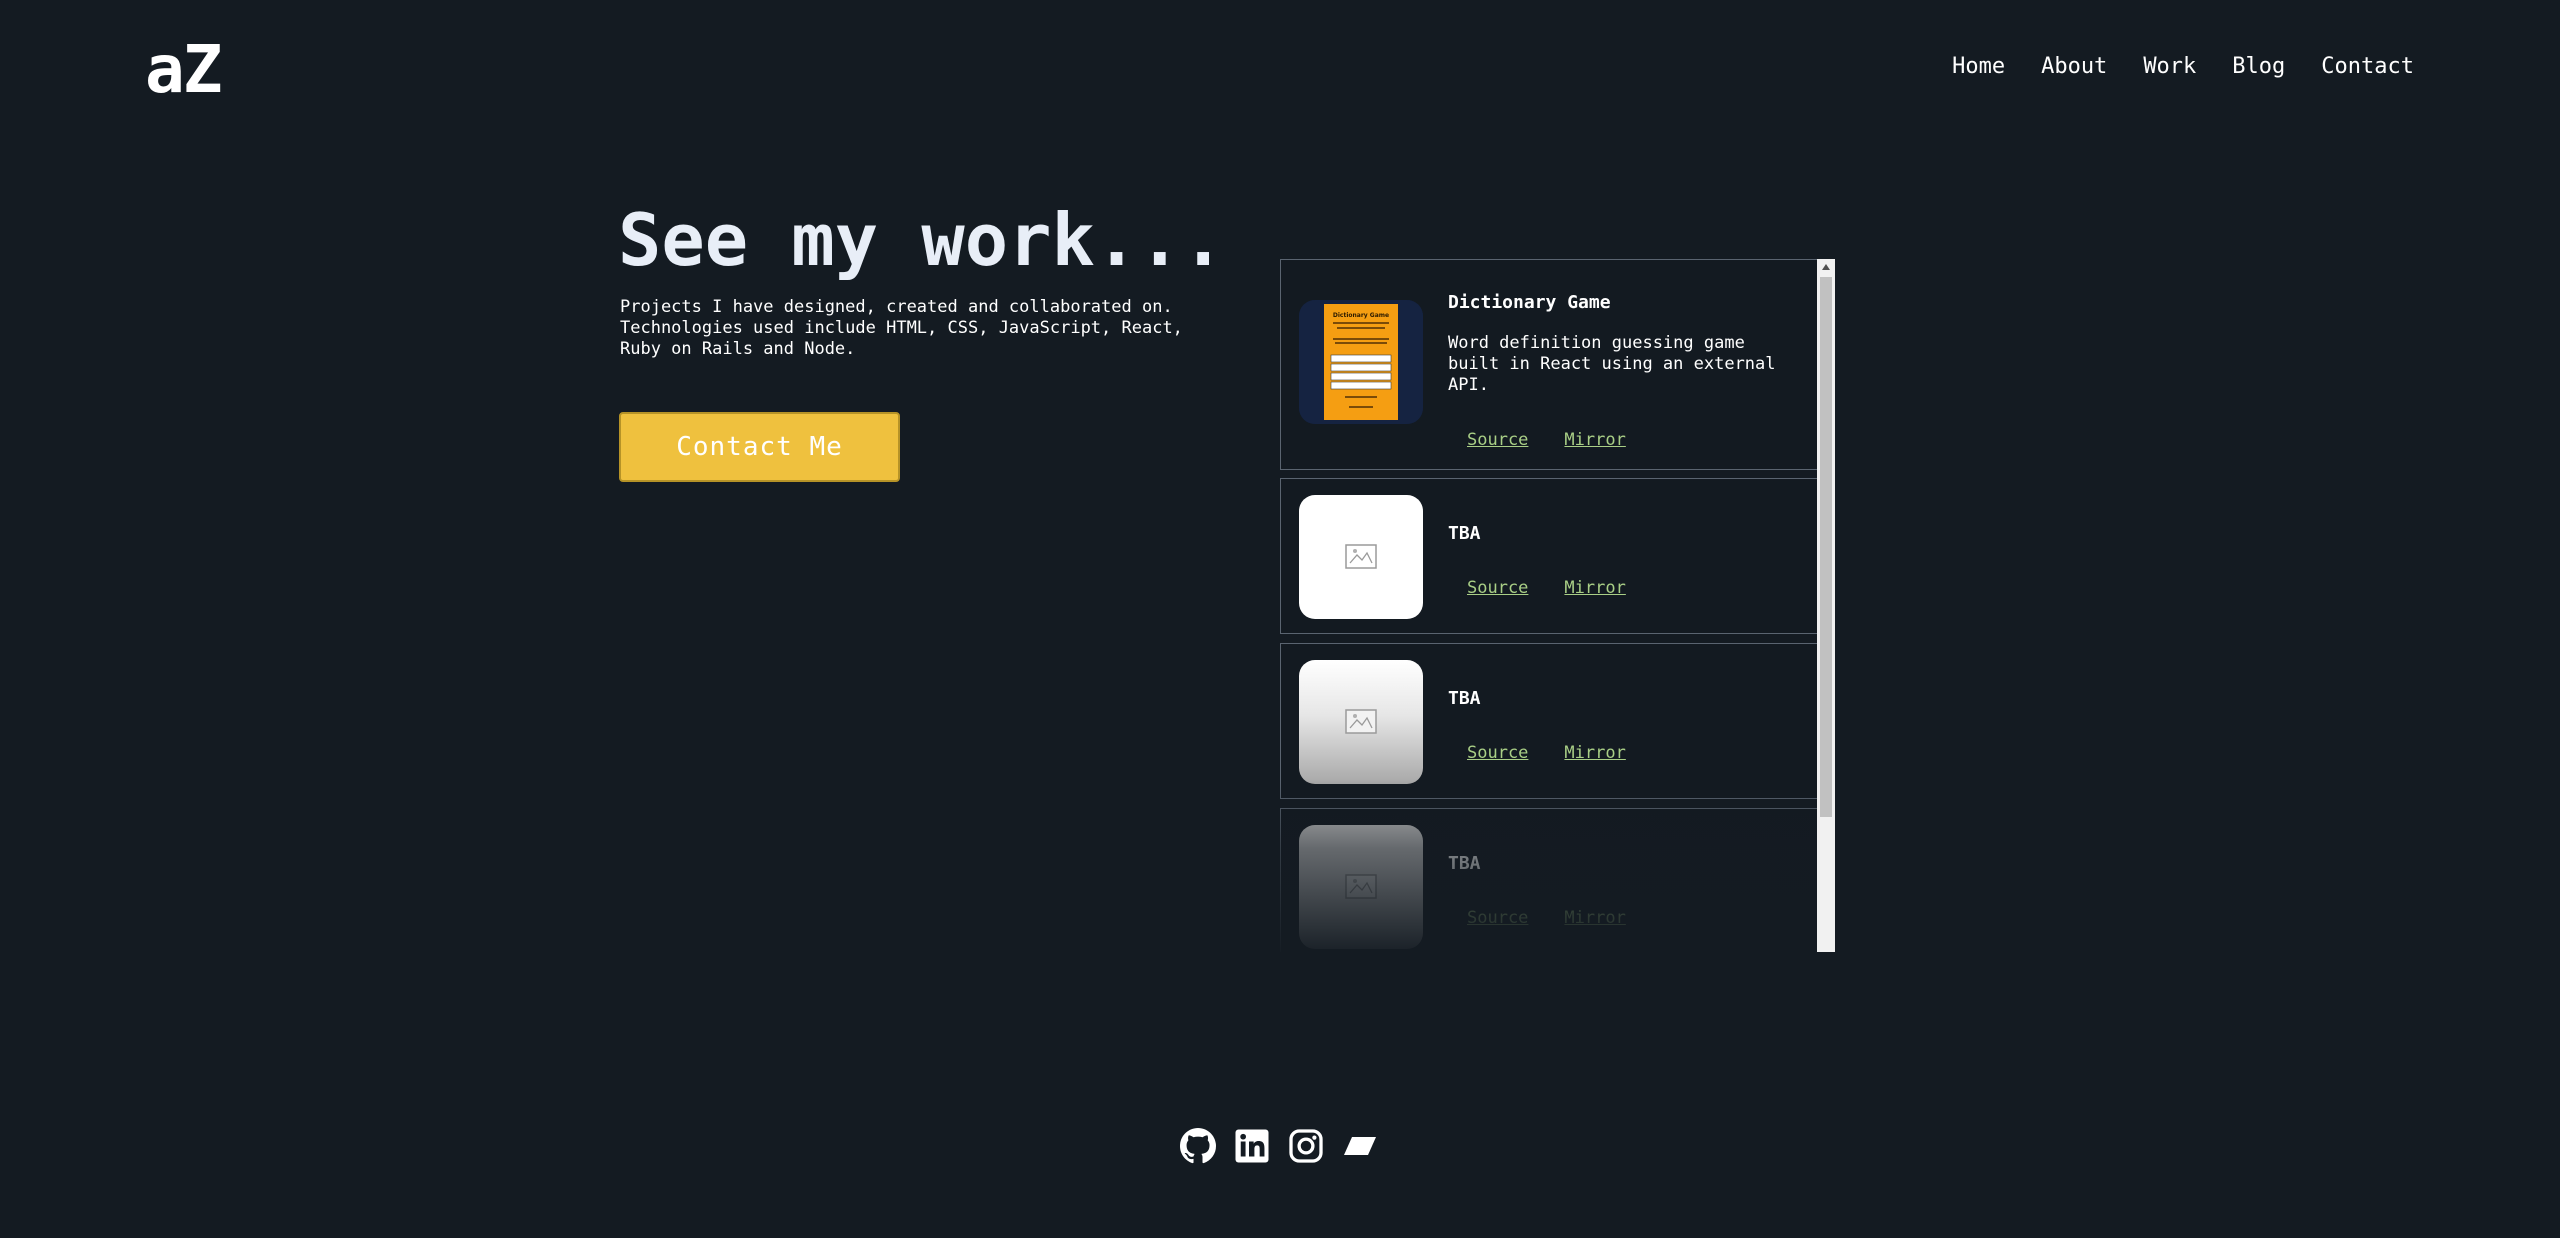  I want to click on nav-home: Home, so click(1978, 67).